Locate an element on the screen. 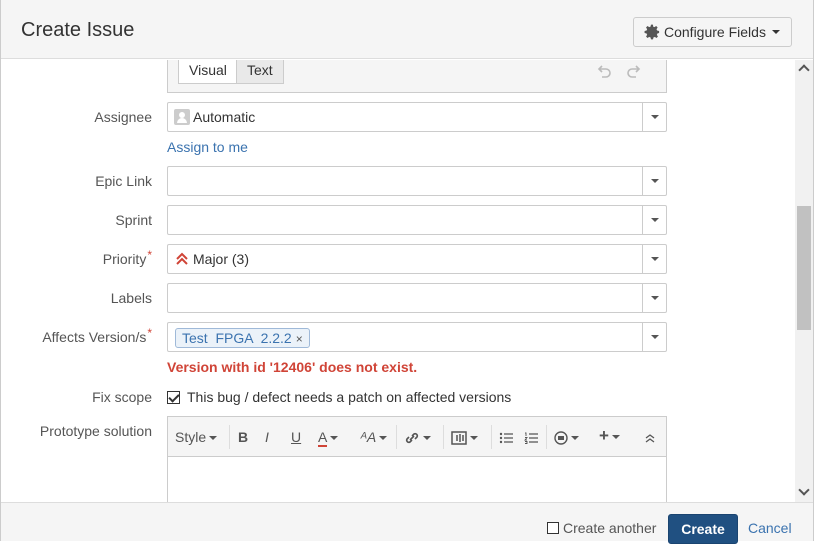 This screenshot has height=544, width=814. numbered-list-button is located at coordinates (531, 437).